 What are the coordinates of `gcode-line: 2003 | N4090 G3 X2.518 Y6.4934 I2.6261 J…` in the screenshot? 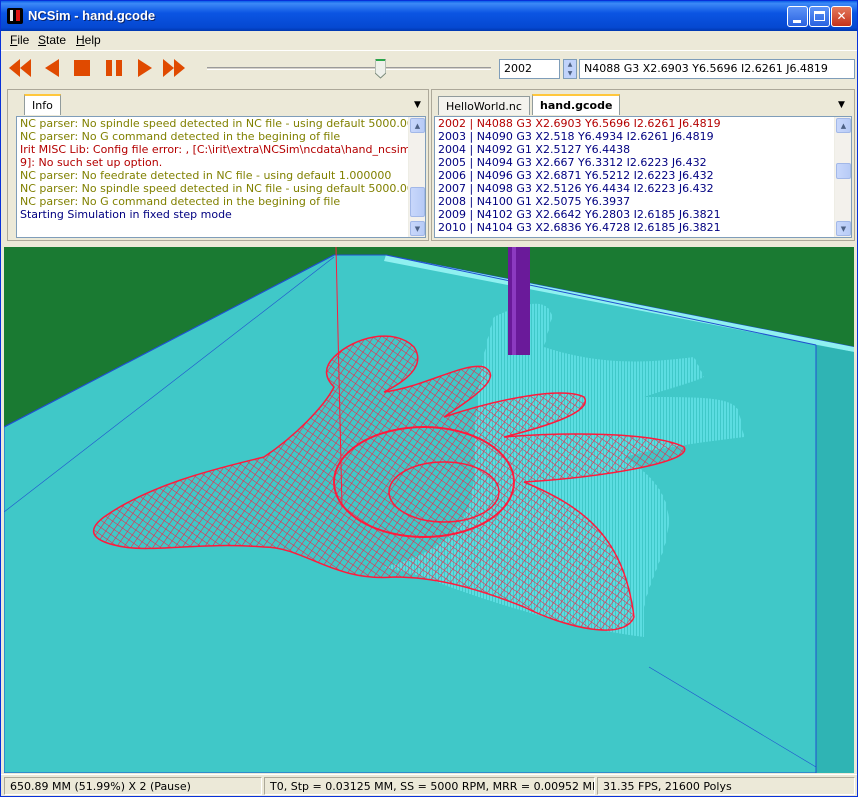 It's located at (636, 136).